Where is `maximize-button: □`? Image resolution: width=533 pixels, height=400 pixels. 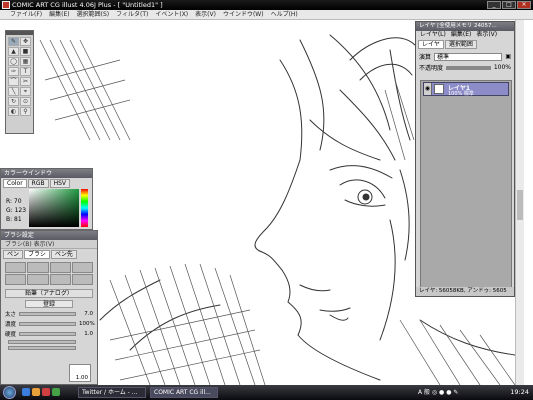
maximize-button: □ is located at coordinates (509, 5).